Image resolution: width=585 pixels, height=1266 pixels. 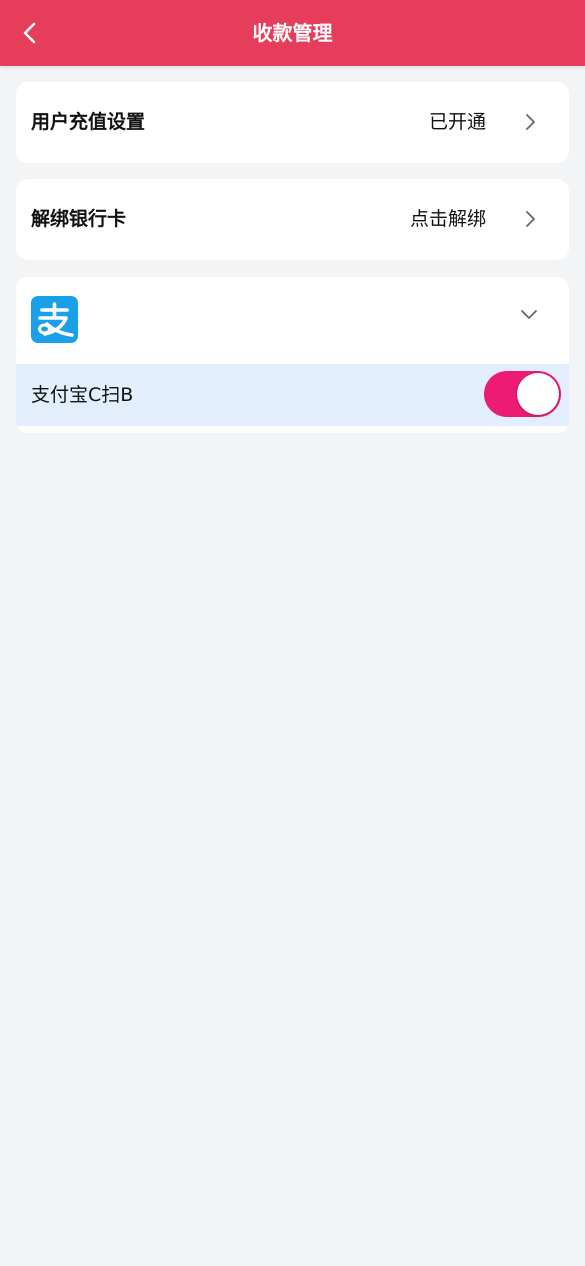 I want to click on unbind-bank-card-label: 解绑银行卡, so click(x=79, y=219).